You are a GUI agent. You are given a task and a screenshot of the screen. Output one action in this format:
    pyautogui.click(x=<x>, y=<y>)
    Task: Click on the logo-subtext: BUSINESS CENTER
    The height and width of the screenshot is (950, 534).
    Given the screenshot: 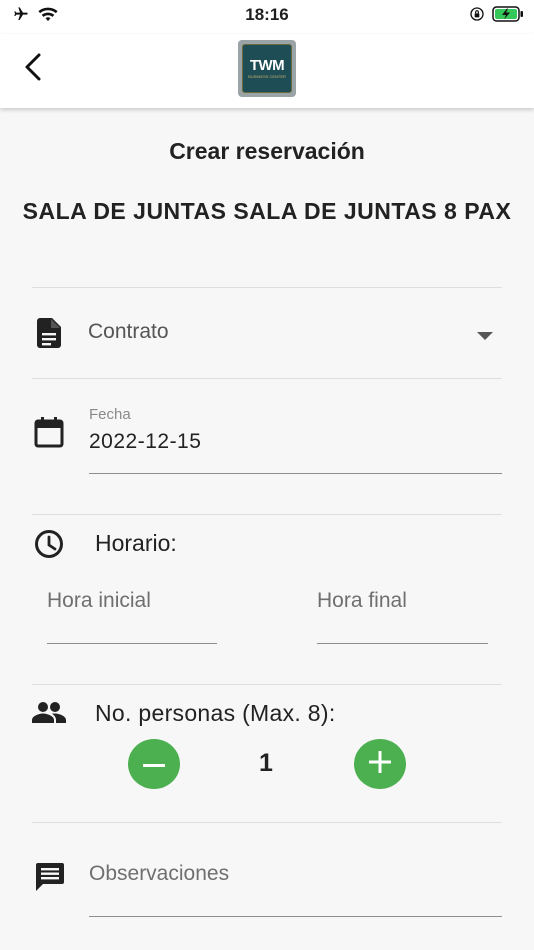 What is the action you would take?
    pyautogui.click(x=267, y=76)
    